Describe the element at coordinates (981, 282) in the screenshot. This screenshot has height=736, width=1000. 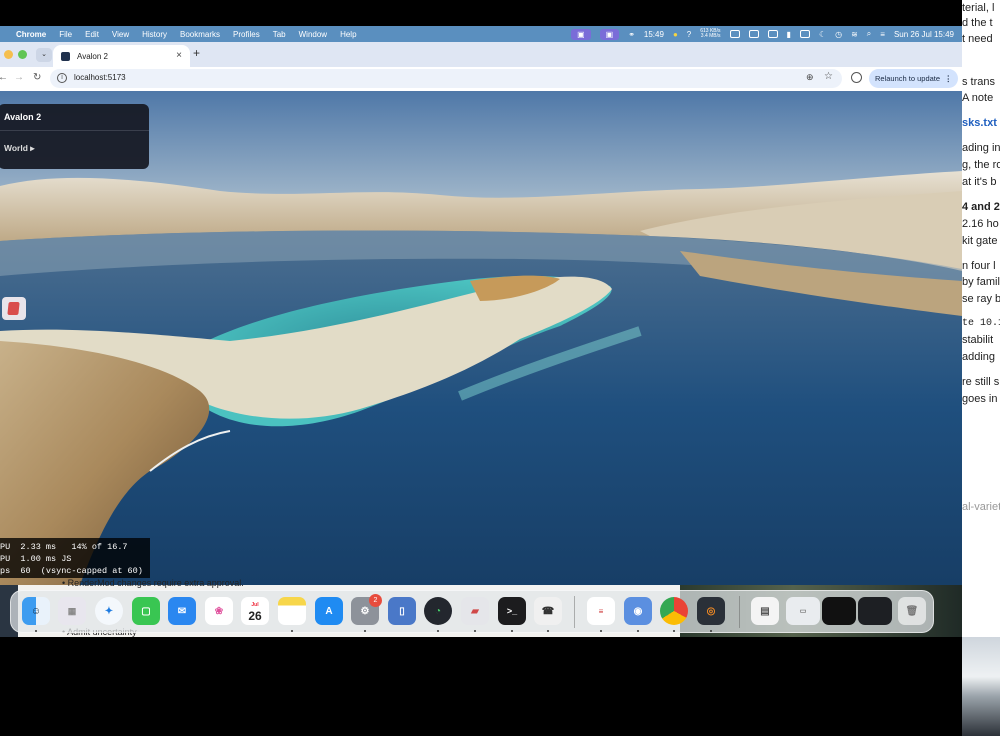
I see `bg-doc-line: by famil` at that location.